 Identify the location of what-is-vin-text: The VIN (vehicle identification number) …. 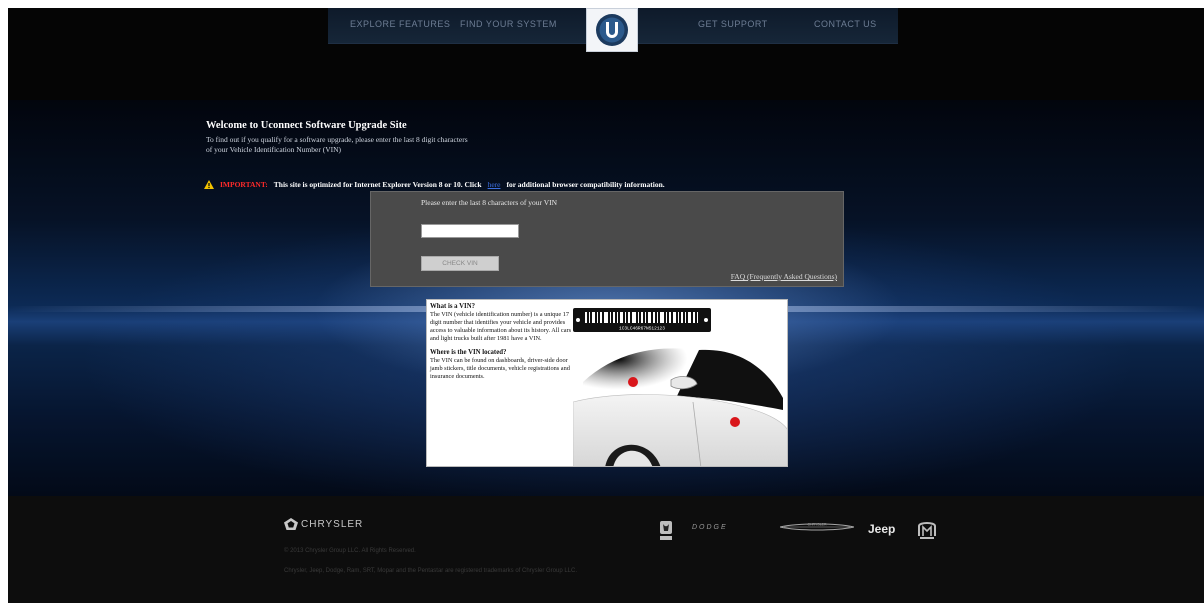
(501, 326).